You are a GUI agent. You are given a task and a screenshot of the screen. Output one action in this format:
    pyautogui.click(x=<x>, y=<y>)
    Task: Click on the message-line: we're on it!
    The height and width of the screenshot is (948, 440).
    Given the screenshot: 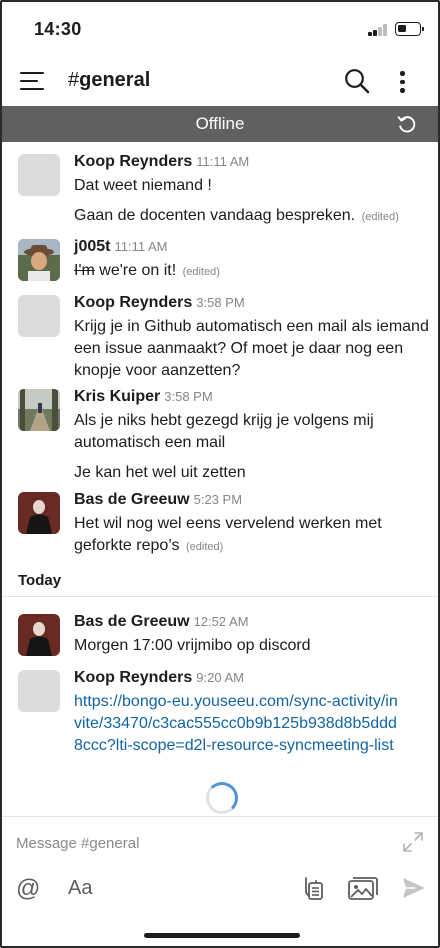 What is the action you would take?
    pyautogui.click(x=135, y=270)
    